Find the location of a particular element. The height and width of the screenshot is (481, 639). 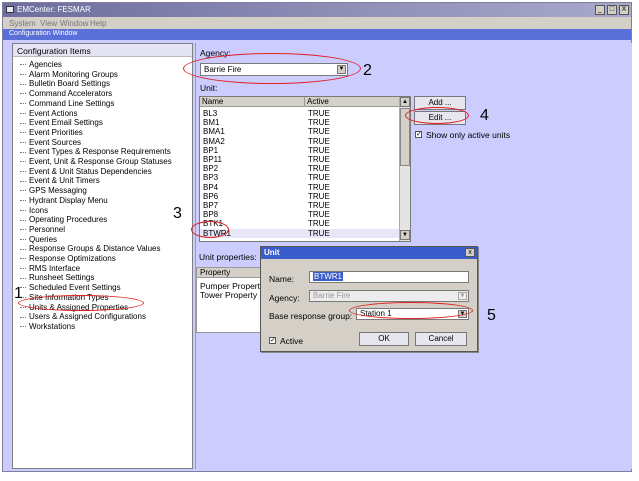

annotation-number-2: 2 is located at coordinates (367, 70).